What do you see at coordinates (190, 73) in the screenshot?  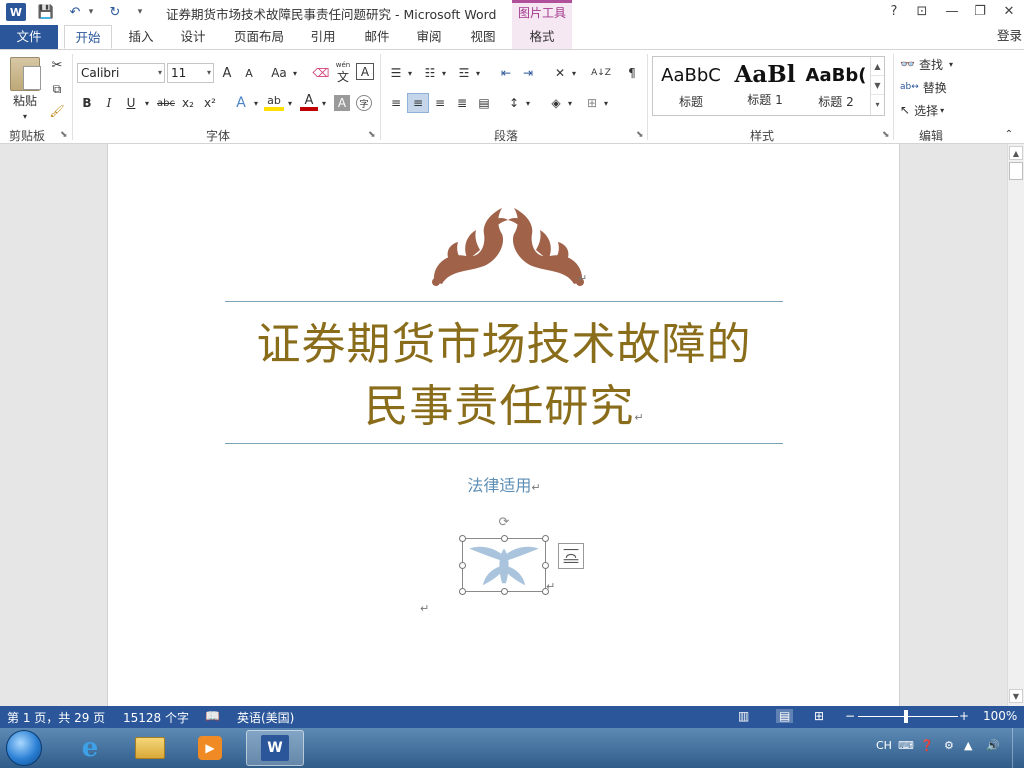 I see `font-size-combo: 11 ▾` at bounding box center [190, 73].